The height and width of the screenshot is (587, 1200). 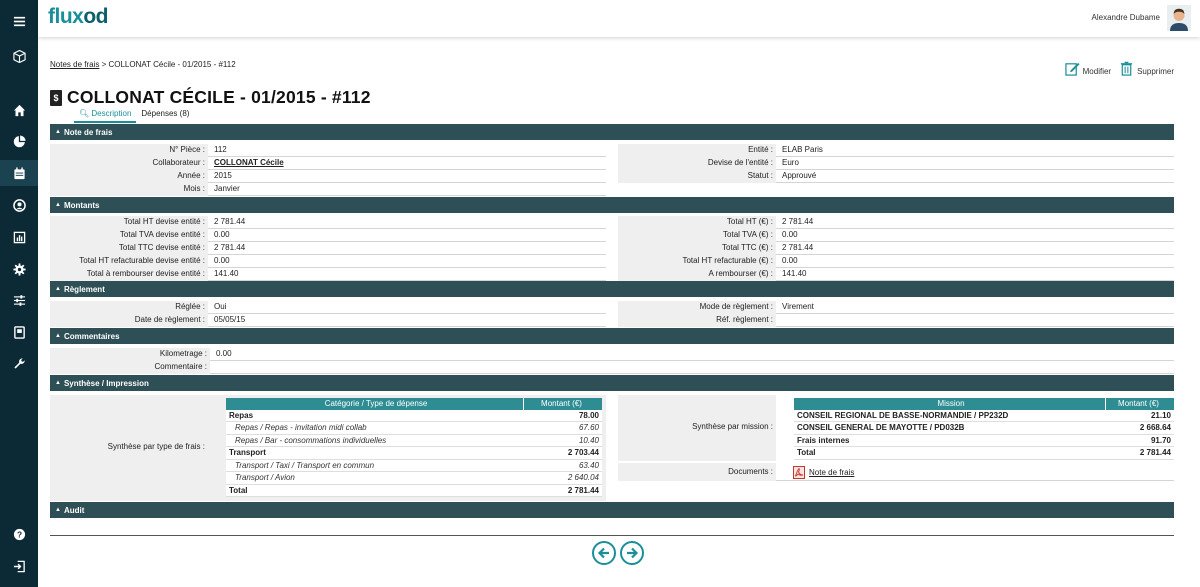 I want to click on home-icon, so click(x=19, y=110).